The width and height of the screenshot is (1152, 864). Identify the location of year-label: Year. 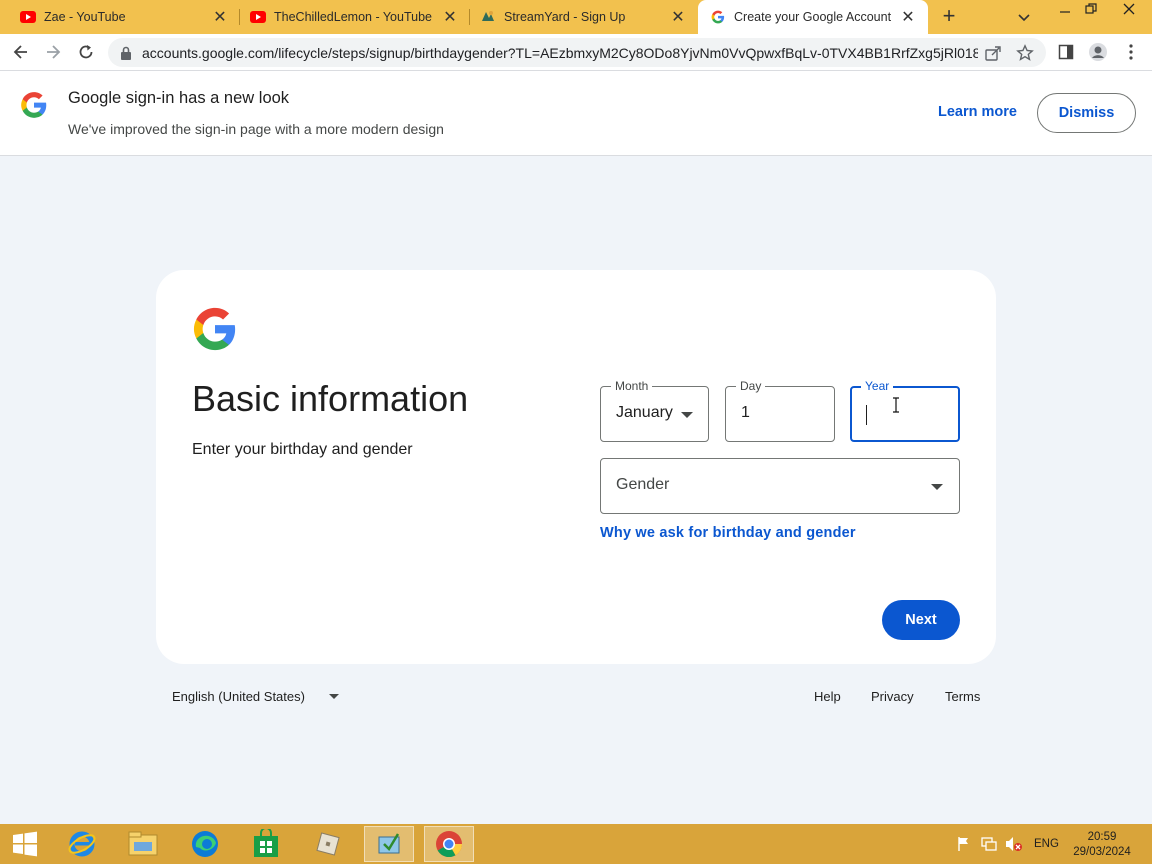
(877, 386).